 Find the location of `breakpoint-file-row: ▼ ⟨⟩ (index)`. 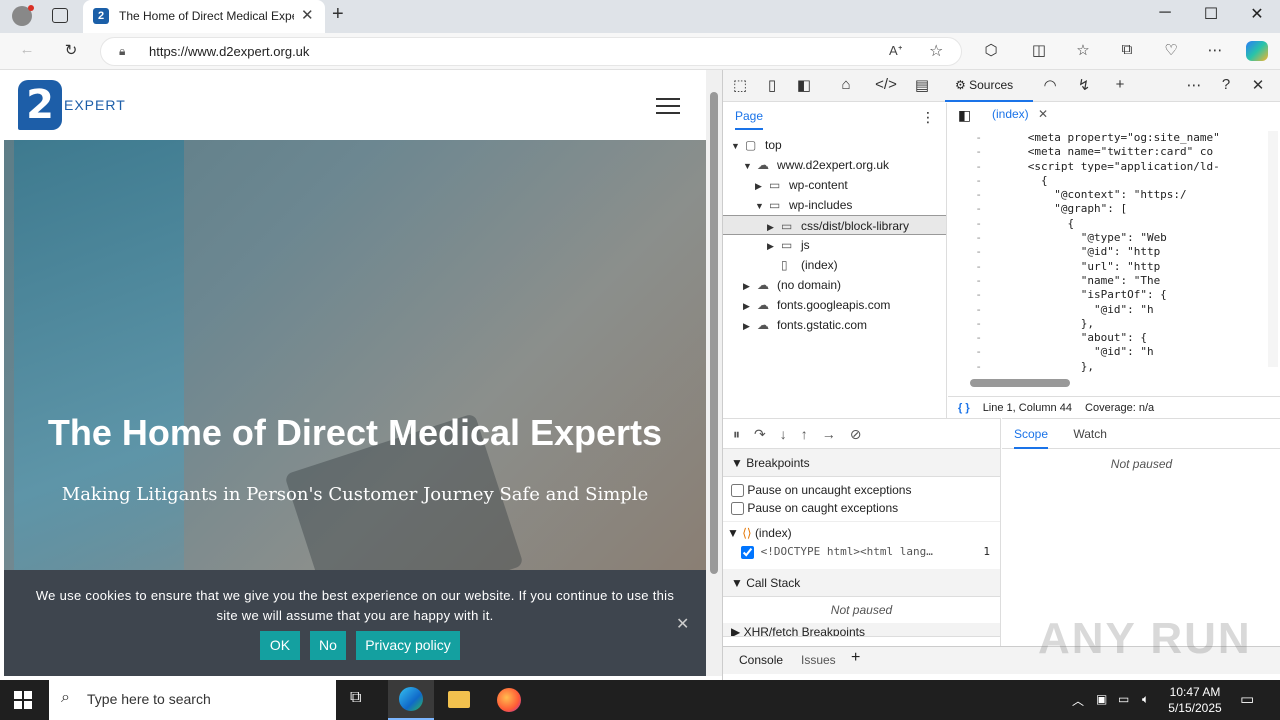

breakpoint-file-row: ▼ ⟨⟩ (index) is located at coordinates (861, 532).